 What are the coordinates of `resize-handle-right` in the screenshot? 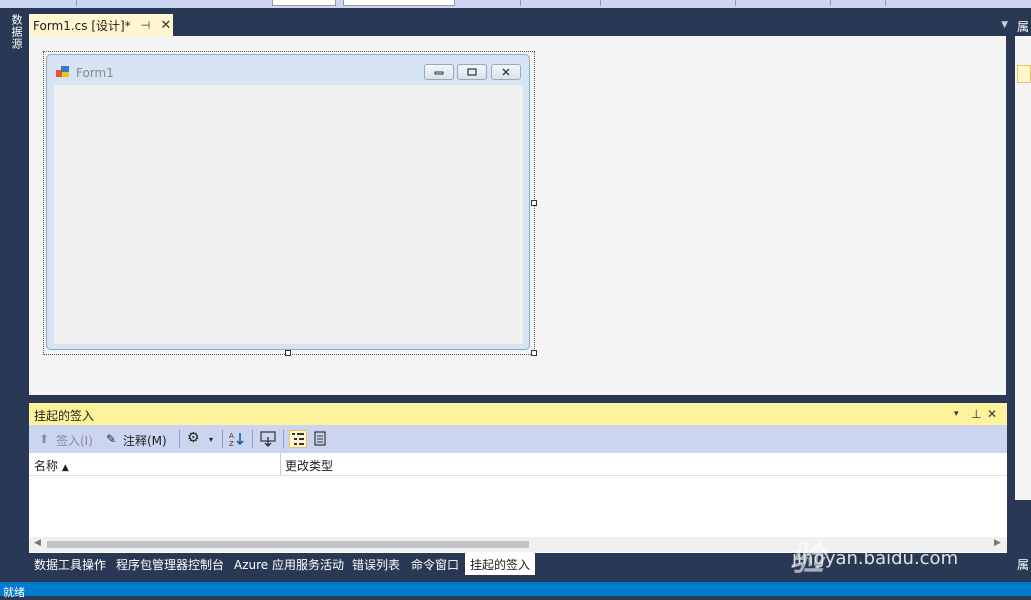 It's located at (534, 203).